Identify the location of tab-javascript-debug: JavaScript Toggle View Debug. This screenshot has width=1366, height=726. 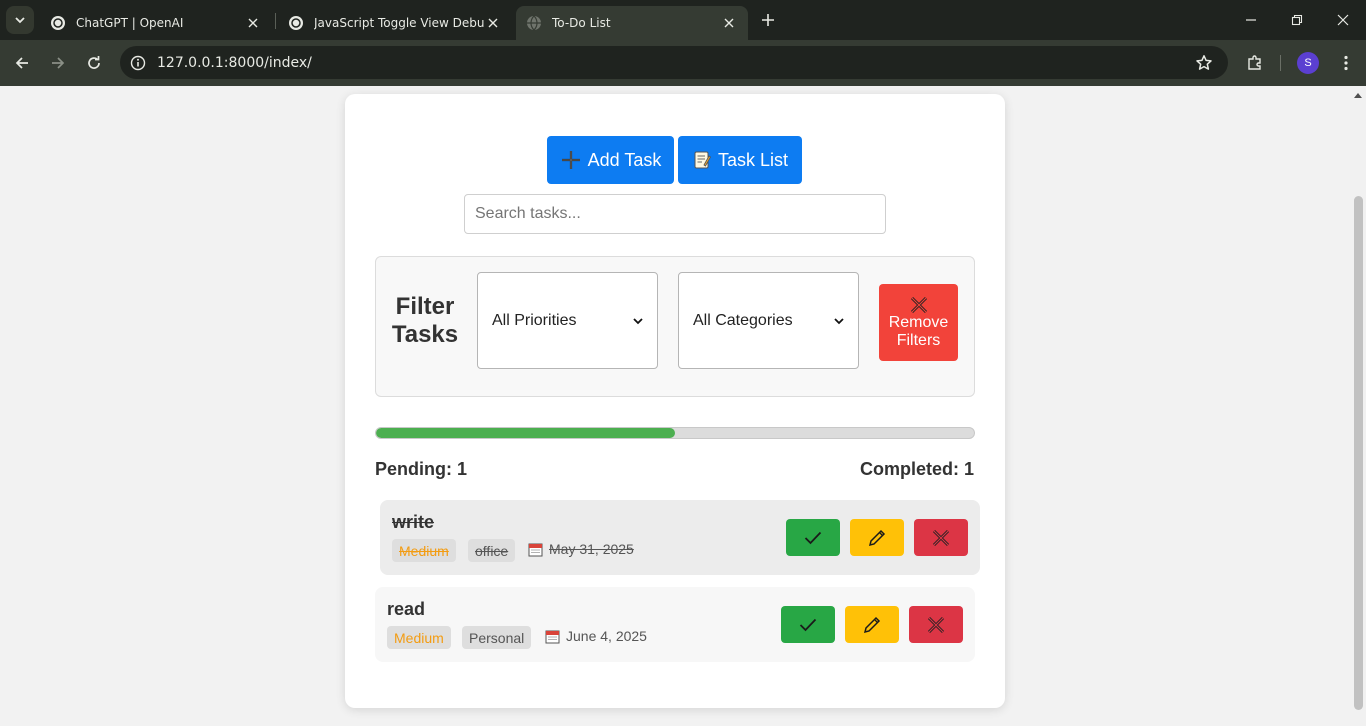
(395, 23).